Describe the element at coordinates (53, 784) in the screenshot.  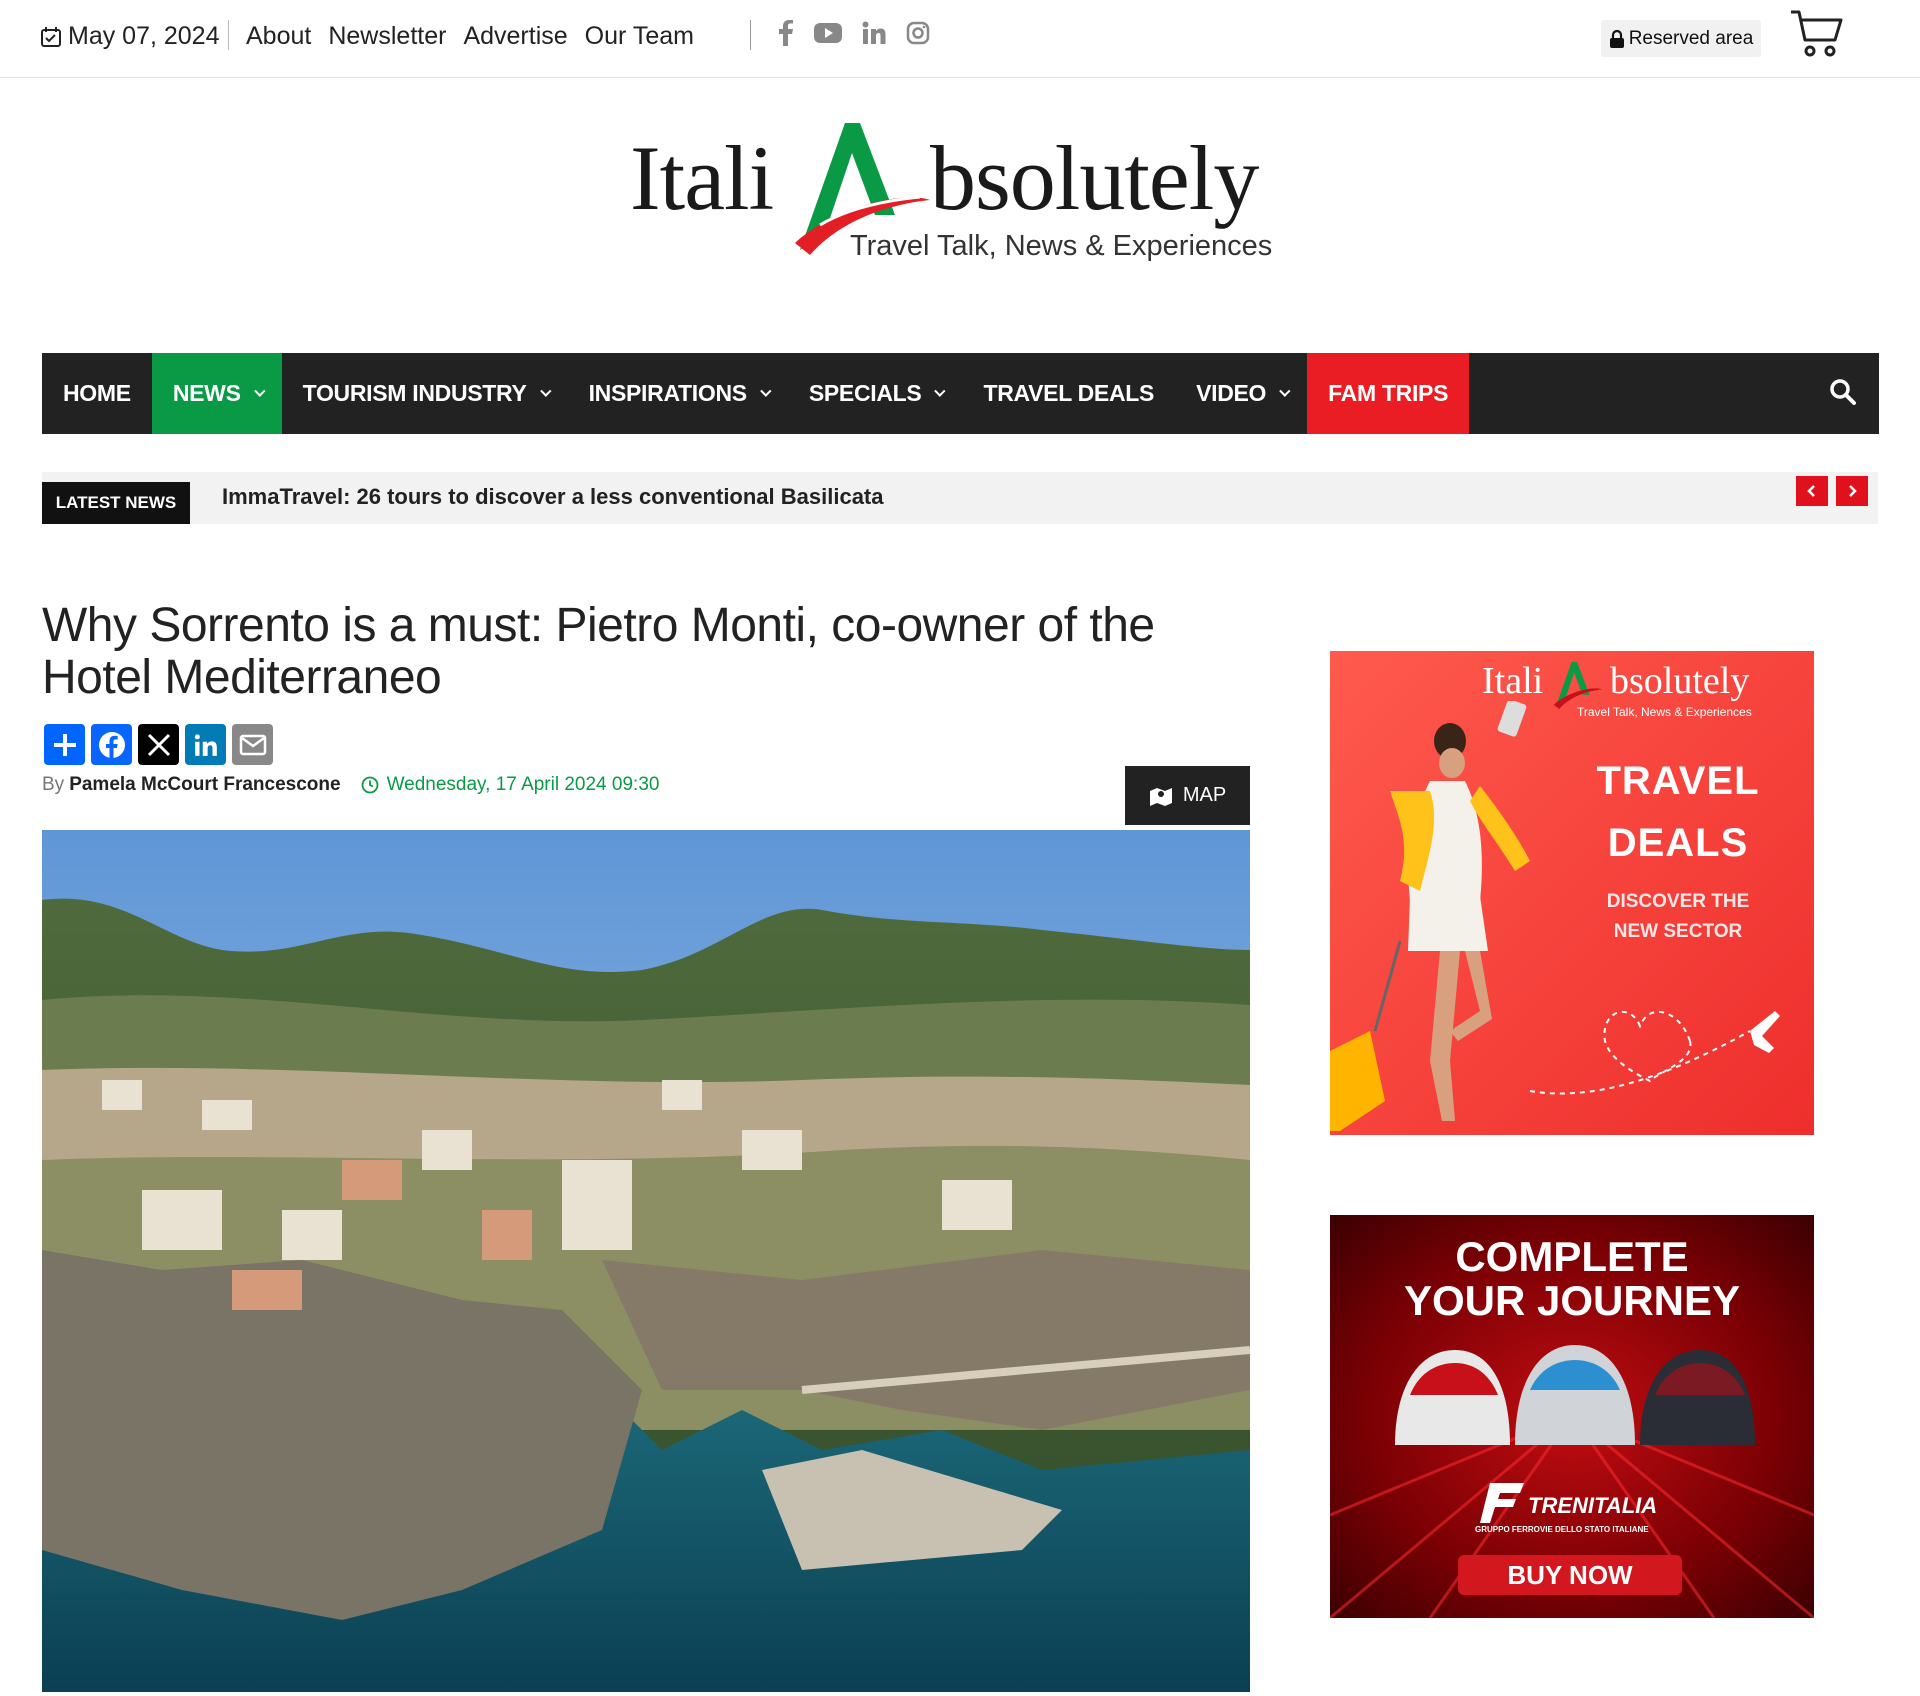
I see `by-label: By` at that location.